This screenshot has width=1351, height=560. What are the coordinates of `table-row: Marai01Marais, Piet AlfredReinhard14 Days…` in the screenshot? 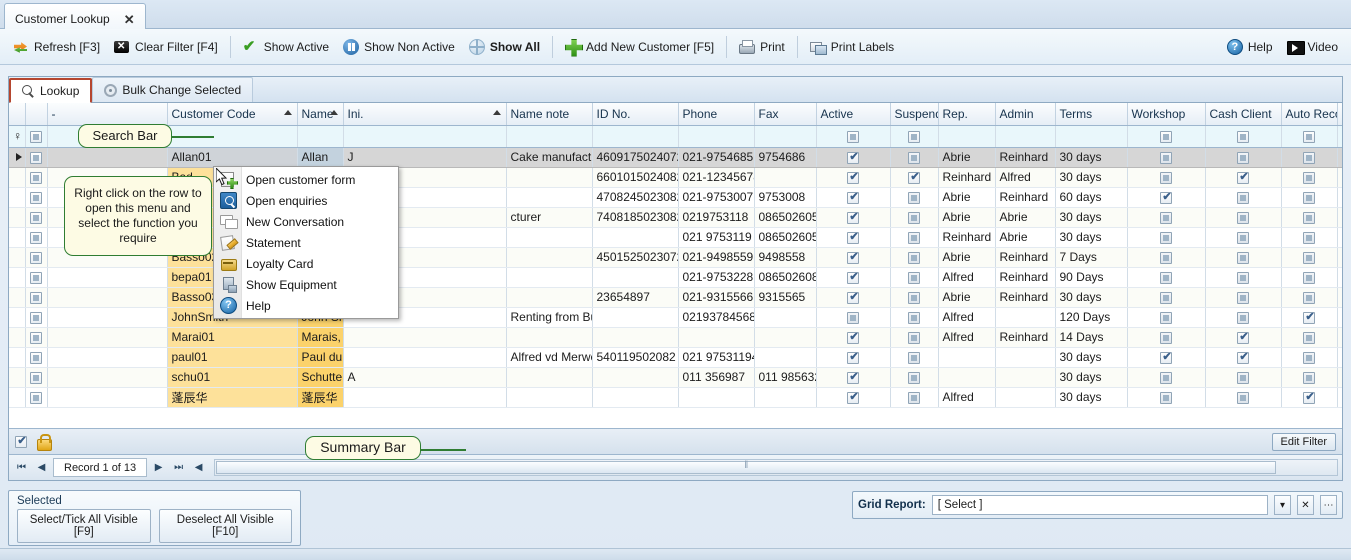 It's located at (675, 337).